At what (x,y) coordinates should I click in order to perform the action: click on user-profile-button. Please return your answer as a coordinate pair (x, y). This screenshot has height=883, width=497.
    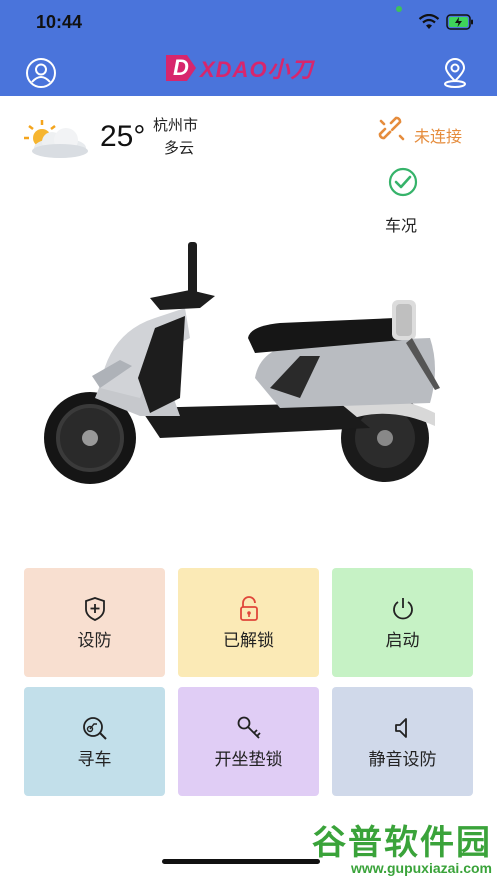
    Looking at the image, I should click on (41, 73).